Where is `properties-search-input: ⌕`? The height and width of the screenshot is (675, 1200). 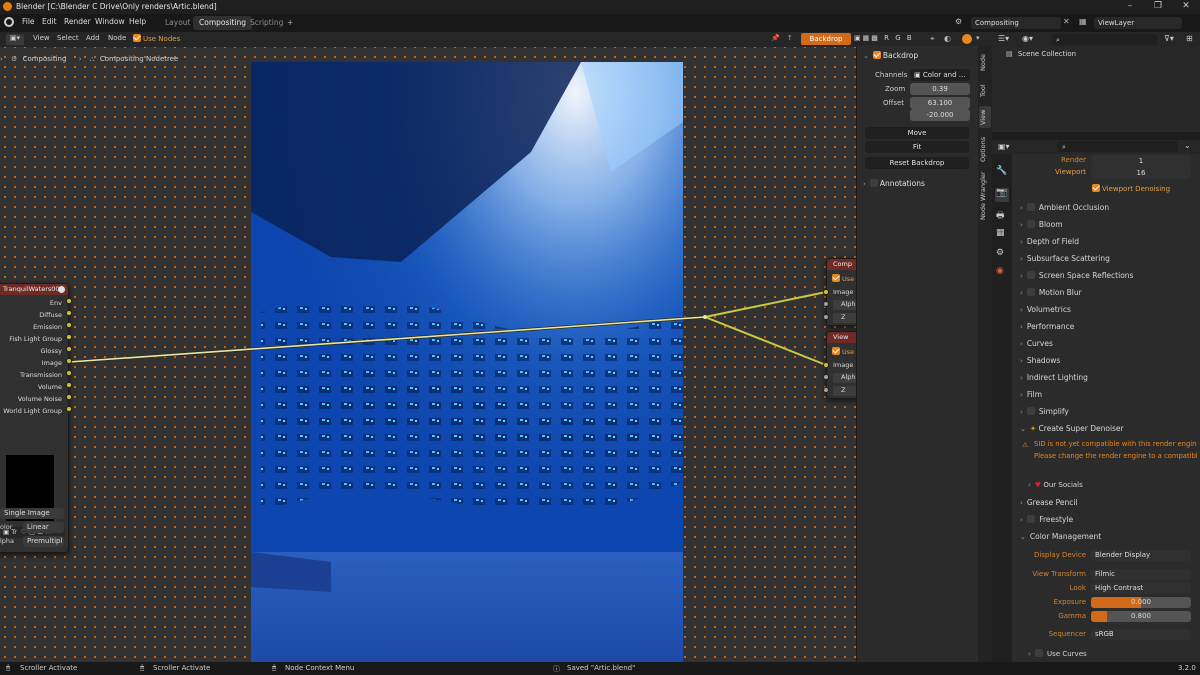 properties-search-input: ⌕ is located at coordinates (1118, 146).